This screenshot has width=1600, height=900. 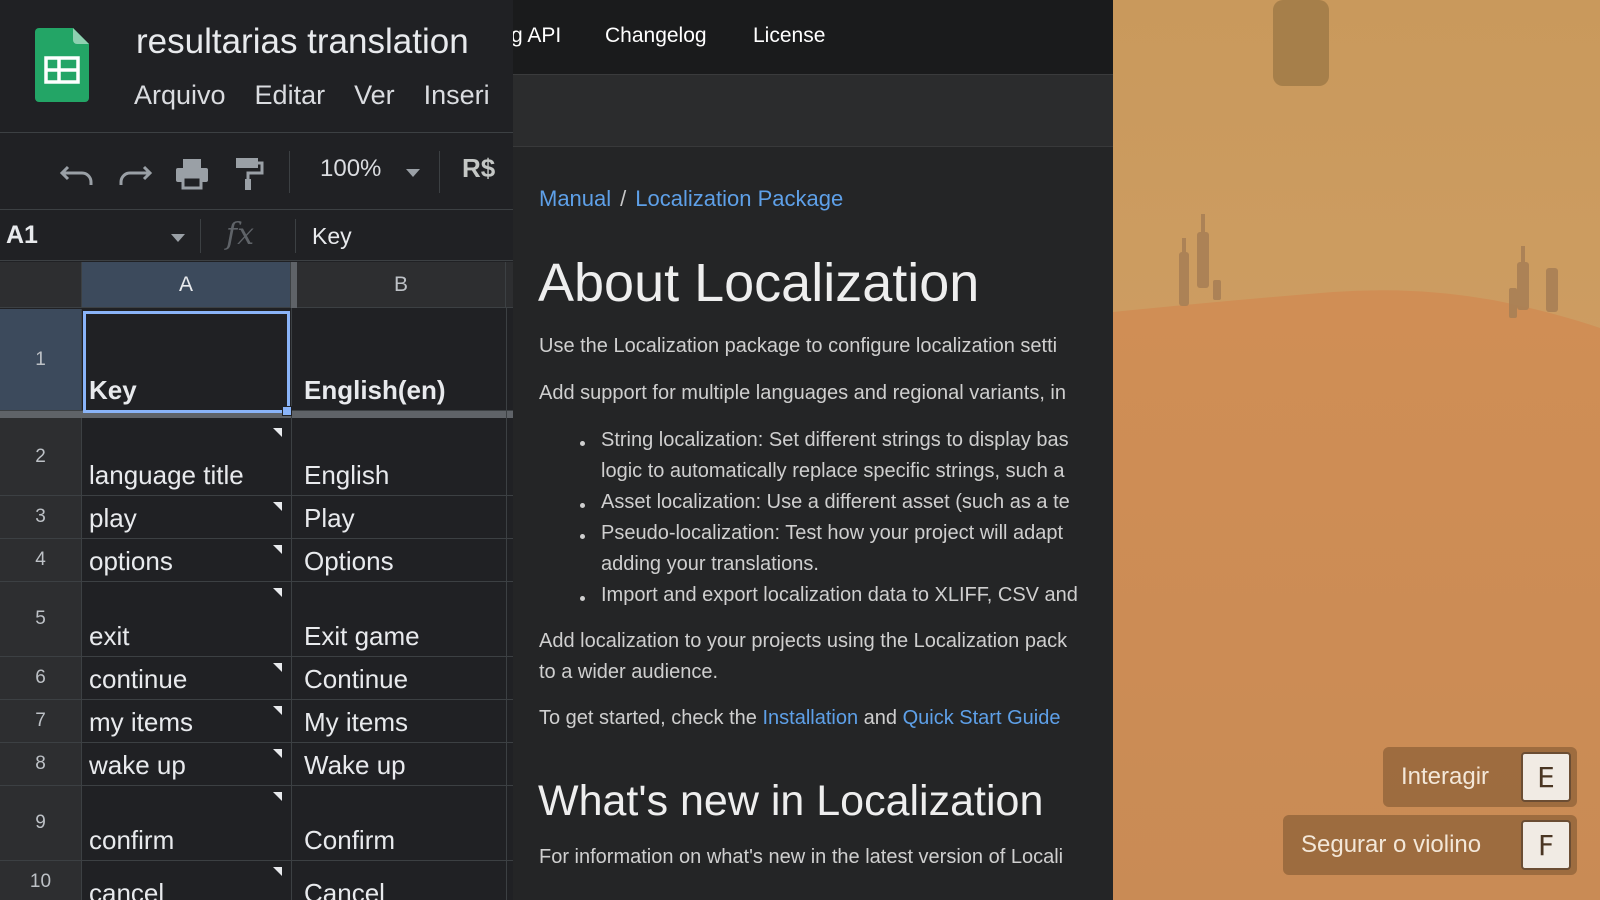 I want to click on row-number: 1, so click(x=41, y=359).